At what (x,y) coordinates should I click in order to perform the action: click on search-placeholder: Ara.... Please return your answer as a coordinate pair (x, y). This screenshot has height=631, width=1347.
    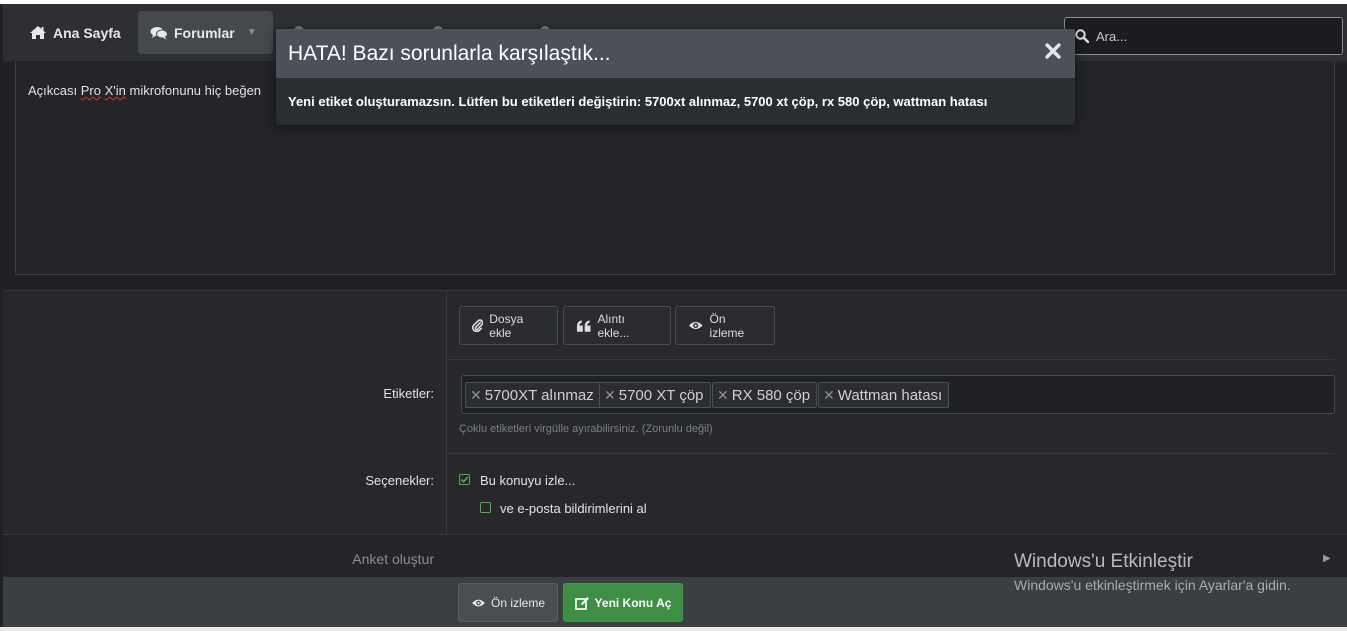
    Looking at the image, I should click on (1112, 36).